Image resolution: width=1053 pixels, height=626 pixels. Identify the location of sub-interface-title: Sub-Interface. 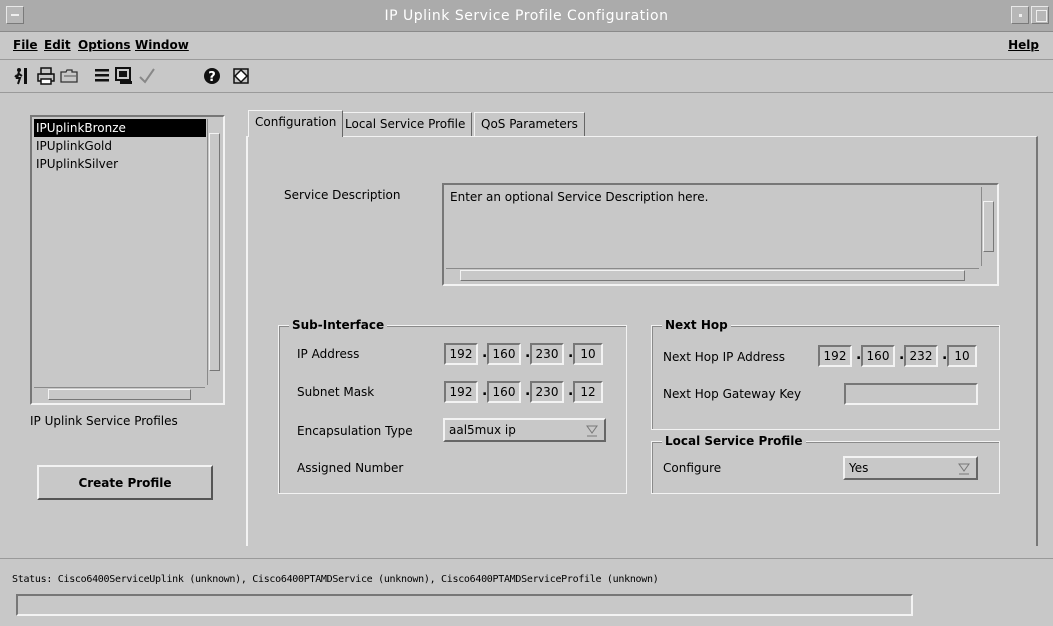
(338, 325).